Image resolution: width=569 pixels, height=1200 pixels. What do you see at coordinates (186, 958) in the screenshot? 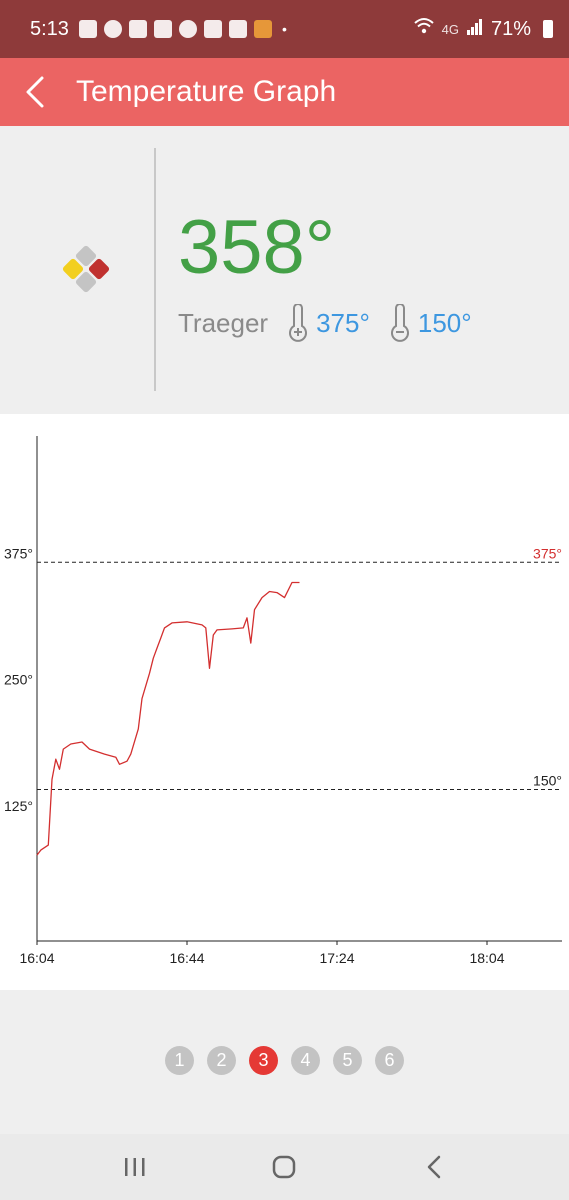
I see `x-tick-label: 16:44` at bounding box center [186, 958].